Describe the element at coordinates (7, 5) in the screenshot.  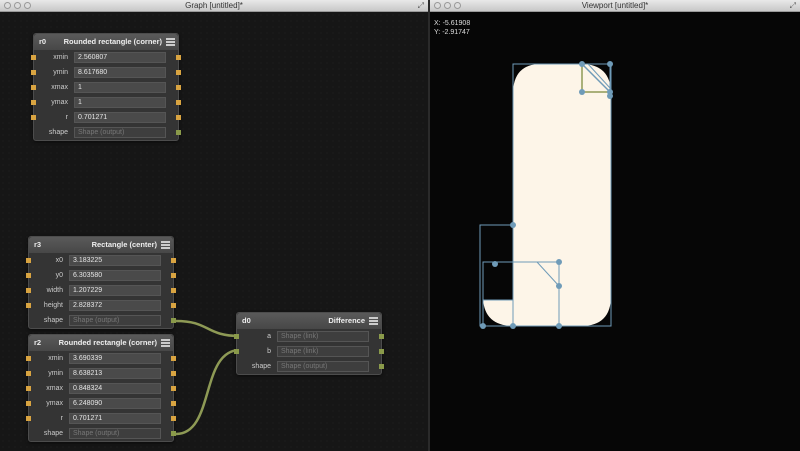
I see `close-window-icon` at that location.